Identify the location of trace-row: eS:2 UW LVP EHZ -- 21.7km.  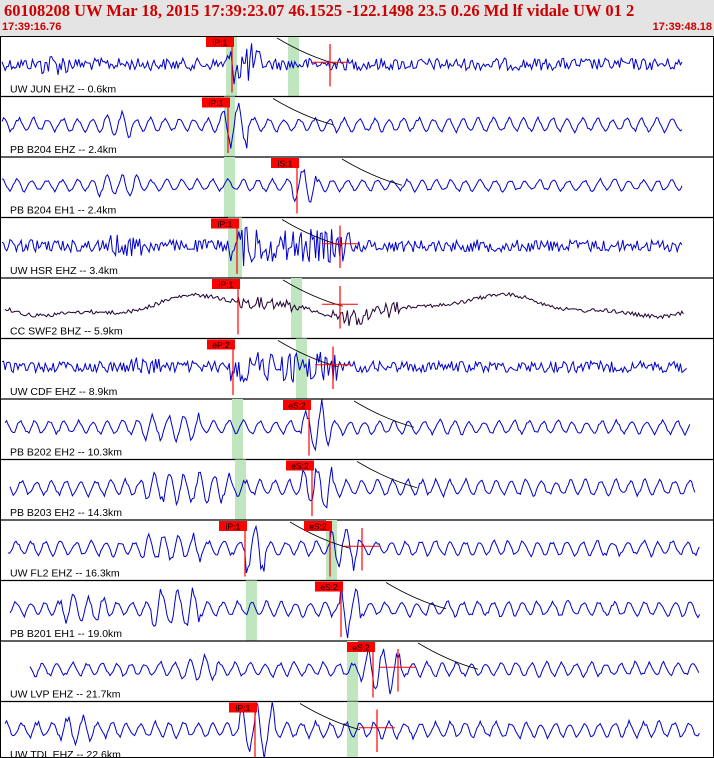
(357, 672).